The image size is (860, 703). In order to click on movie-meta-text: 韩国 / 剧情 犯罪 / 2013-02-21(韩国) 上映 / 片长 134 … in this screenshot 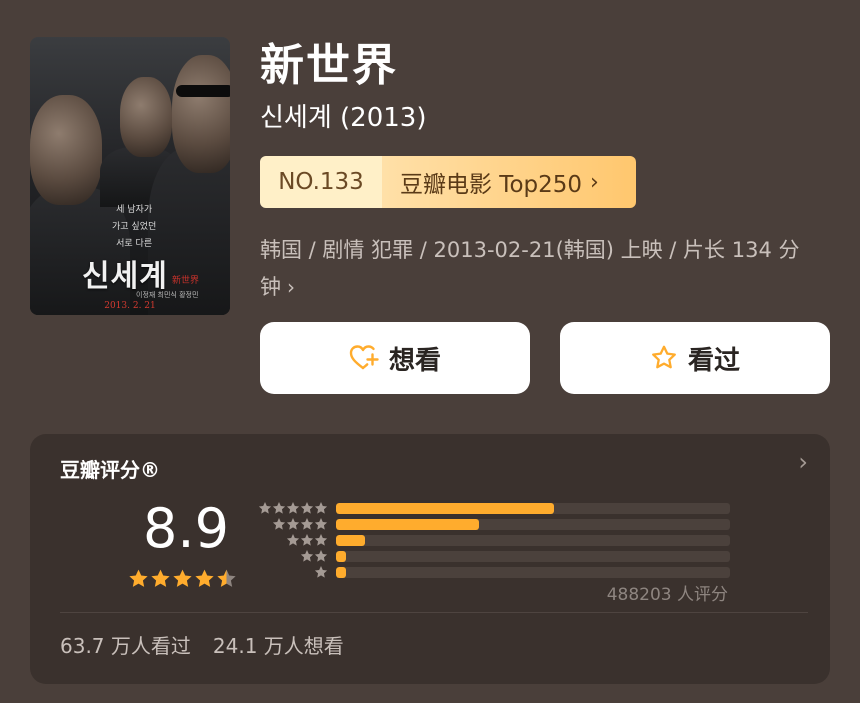, I will do `click(530, 268)`.